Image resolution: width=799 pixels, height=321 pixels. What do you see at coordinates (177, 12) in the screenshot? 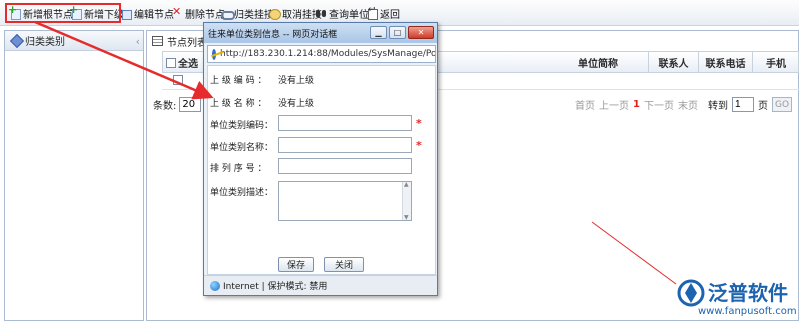
I see `delete-icon` at bounding box center [177, 12].